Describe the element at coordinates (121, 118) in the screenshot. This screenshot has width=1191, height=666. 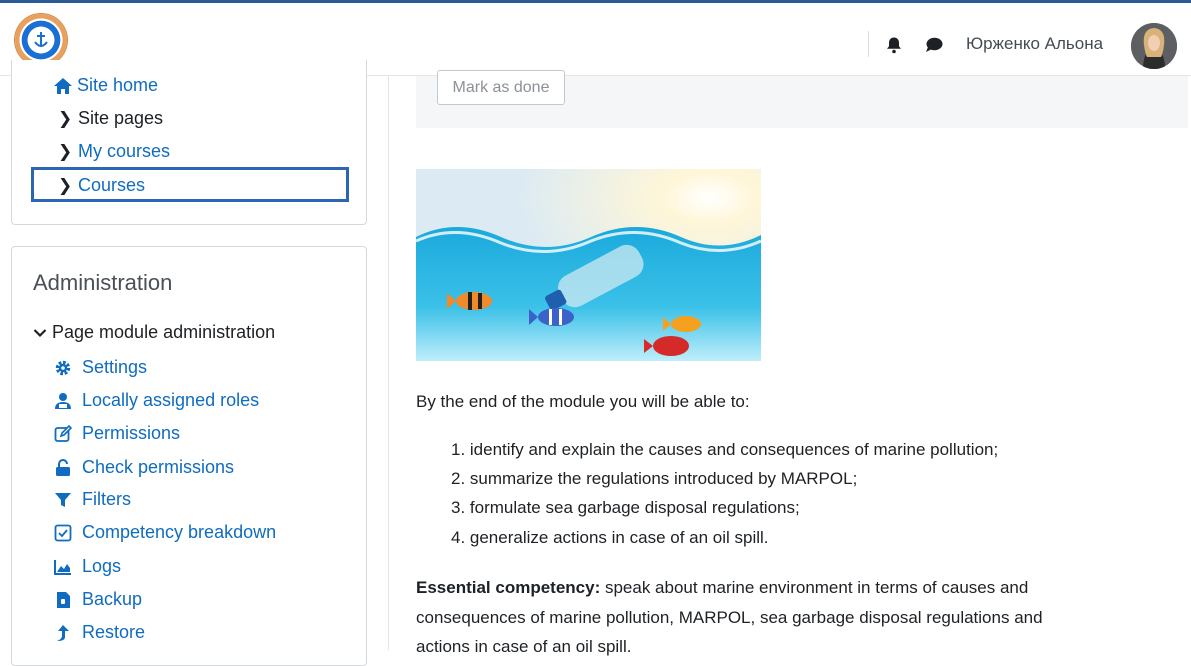
I see `nav-site-pages-label: Site pages` at that location.